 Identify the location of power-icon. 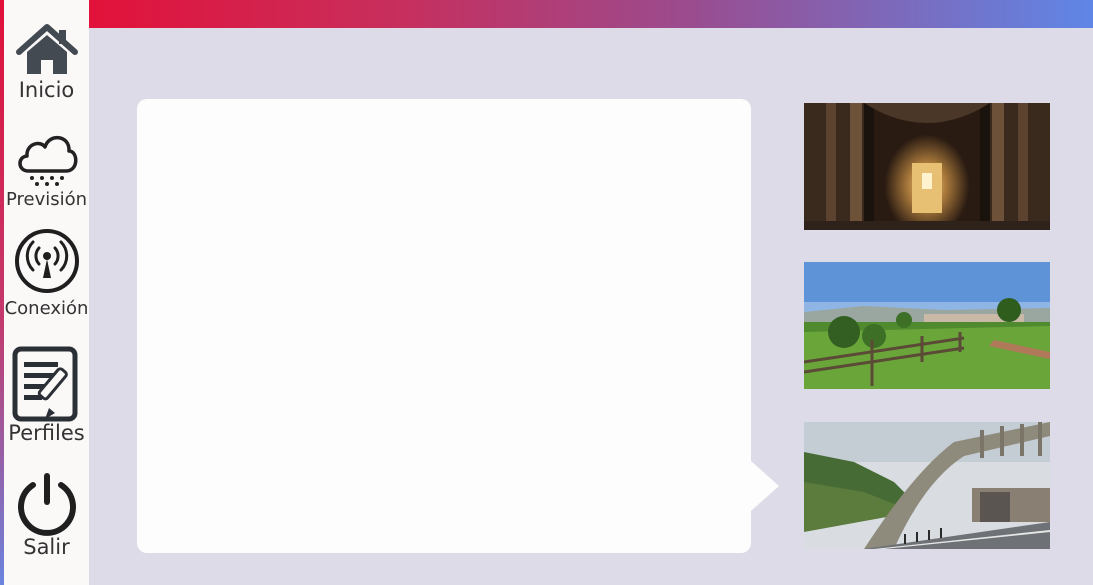
(47, 504).